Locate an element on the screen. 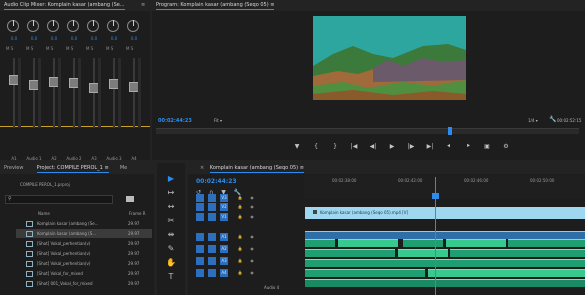  type-icon: T is located at coordinates (171, 277).